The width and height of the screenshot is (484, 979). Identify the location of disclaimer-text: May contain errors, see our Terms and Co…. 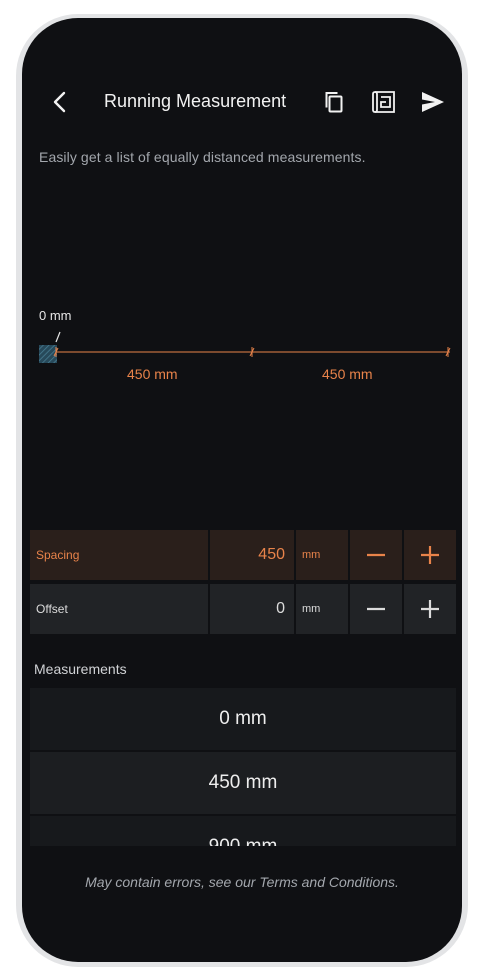
(242, 882).